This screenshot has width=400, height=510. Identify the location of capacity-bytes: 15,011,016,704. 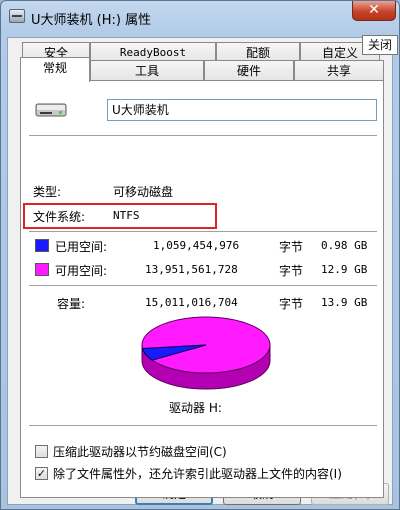
(191, 302).